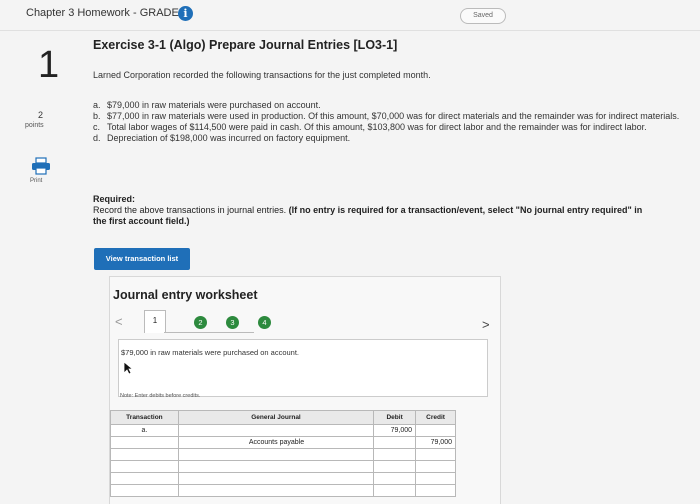 This screenshot has height=504, width=700. I want to click on account-field: Accounts payable, so click(276, 442).